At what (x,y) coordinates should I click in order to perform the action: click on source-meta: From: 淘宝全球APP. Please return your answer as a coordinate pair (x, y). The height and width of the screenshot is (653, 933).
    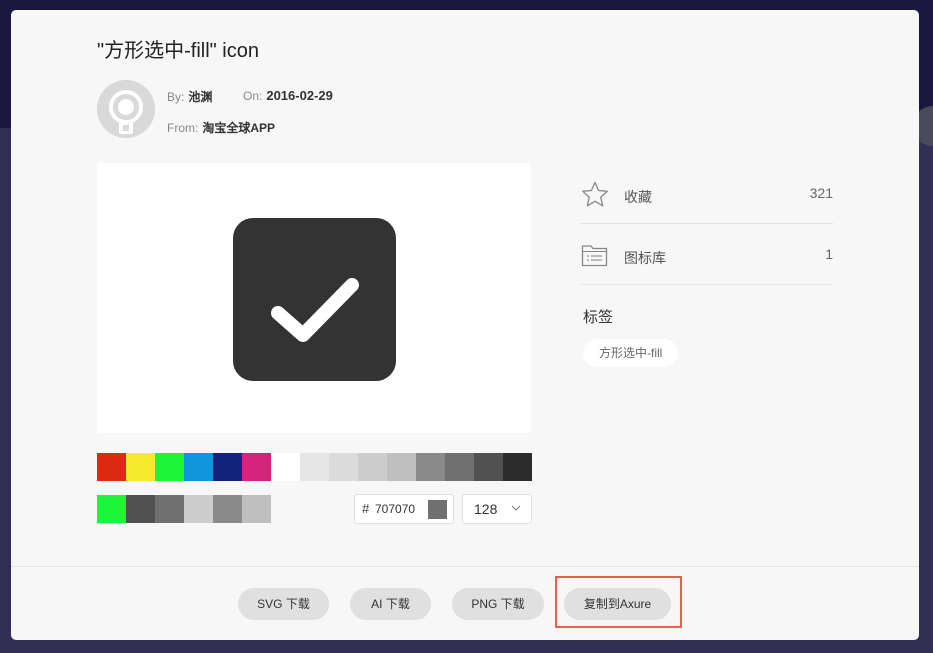
    Looking at the image, I should click on (221, 127).